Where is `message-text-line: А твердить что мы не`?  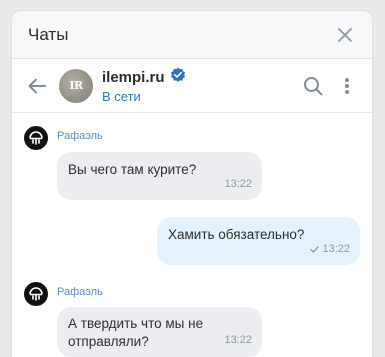
message-text-line: А твердить что мы не is located at coordinates (136, 323).